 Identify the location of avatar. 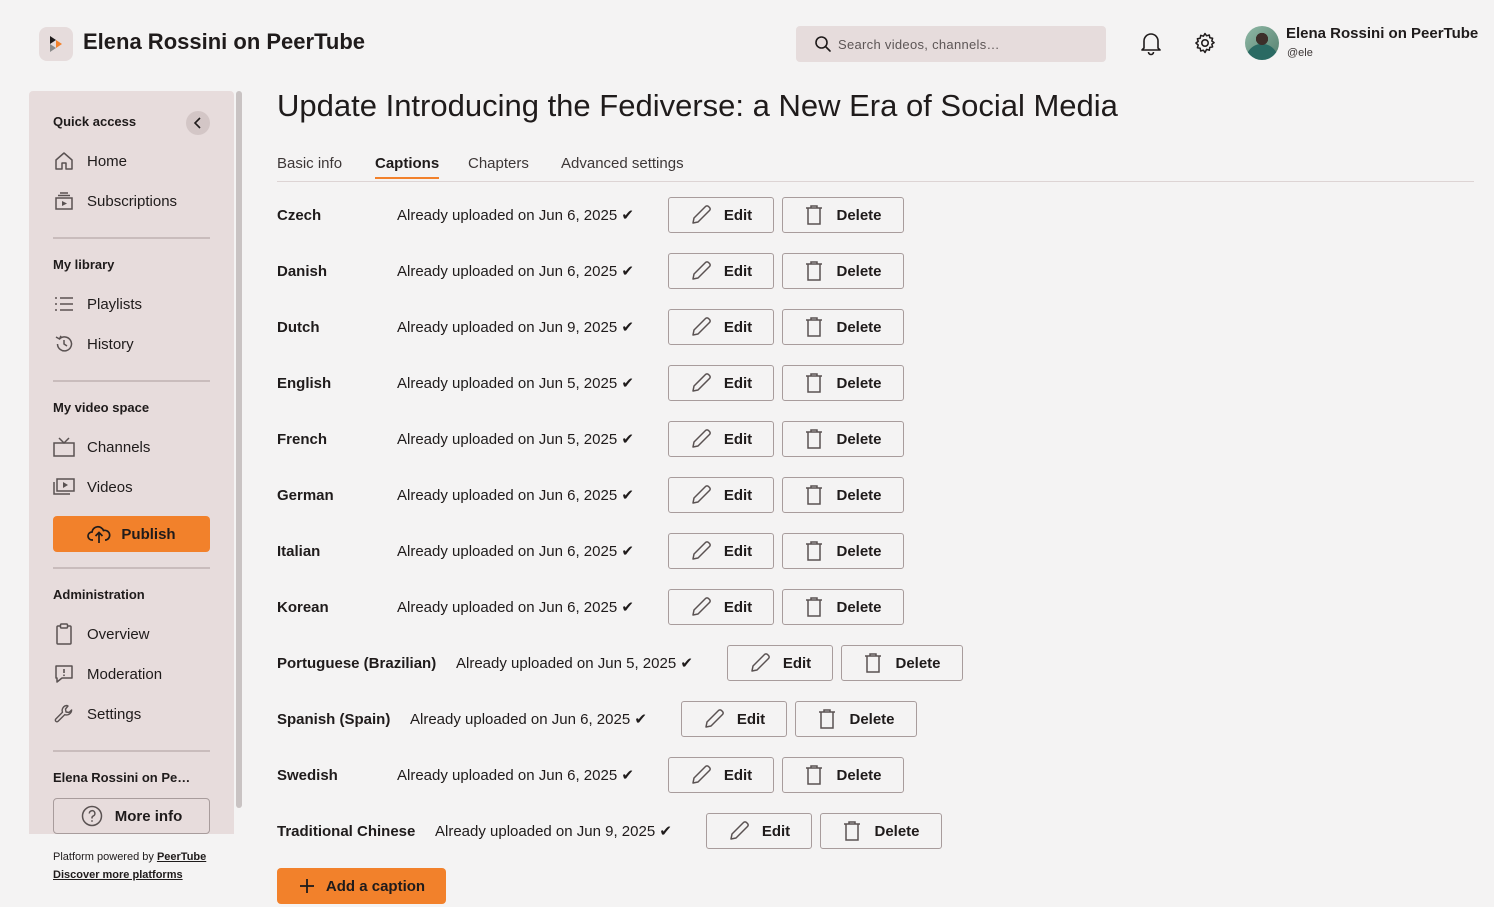
(1262, 43).